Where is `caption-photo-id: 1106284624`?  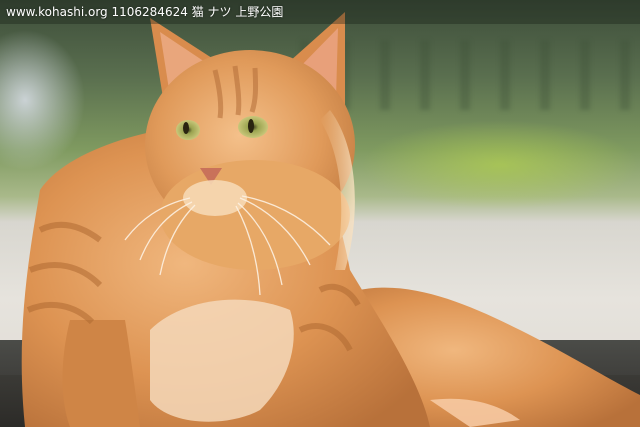 caption-photo-id: 1106284624 is located at coordinates (149, 12).